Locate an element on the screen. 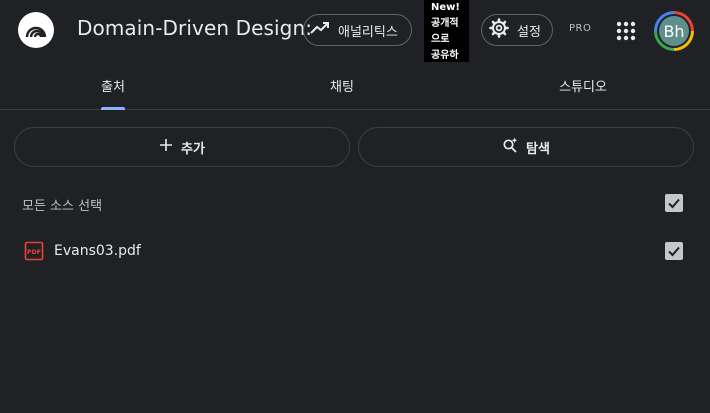 This screenshot has width=710, height=413. notebook-title: Domain-Driven Design: is located at coordinates (194, 28).